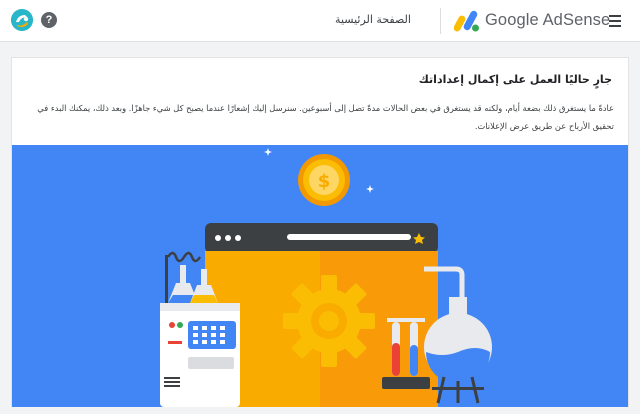 The image size is (640, 414). I want to click on home-link: الصفحة الرئيسية, so click(373, 19).